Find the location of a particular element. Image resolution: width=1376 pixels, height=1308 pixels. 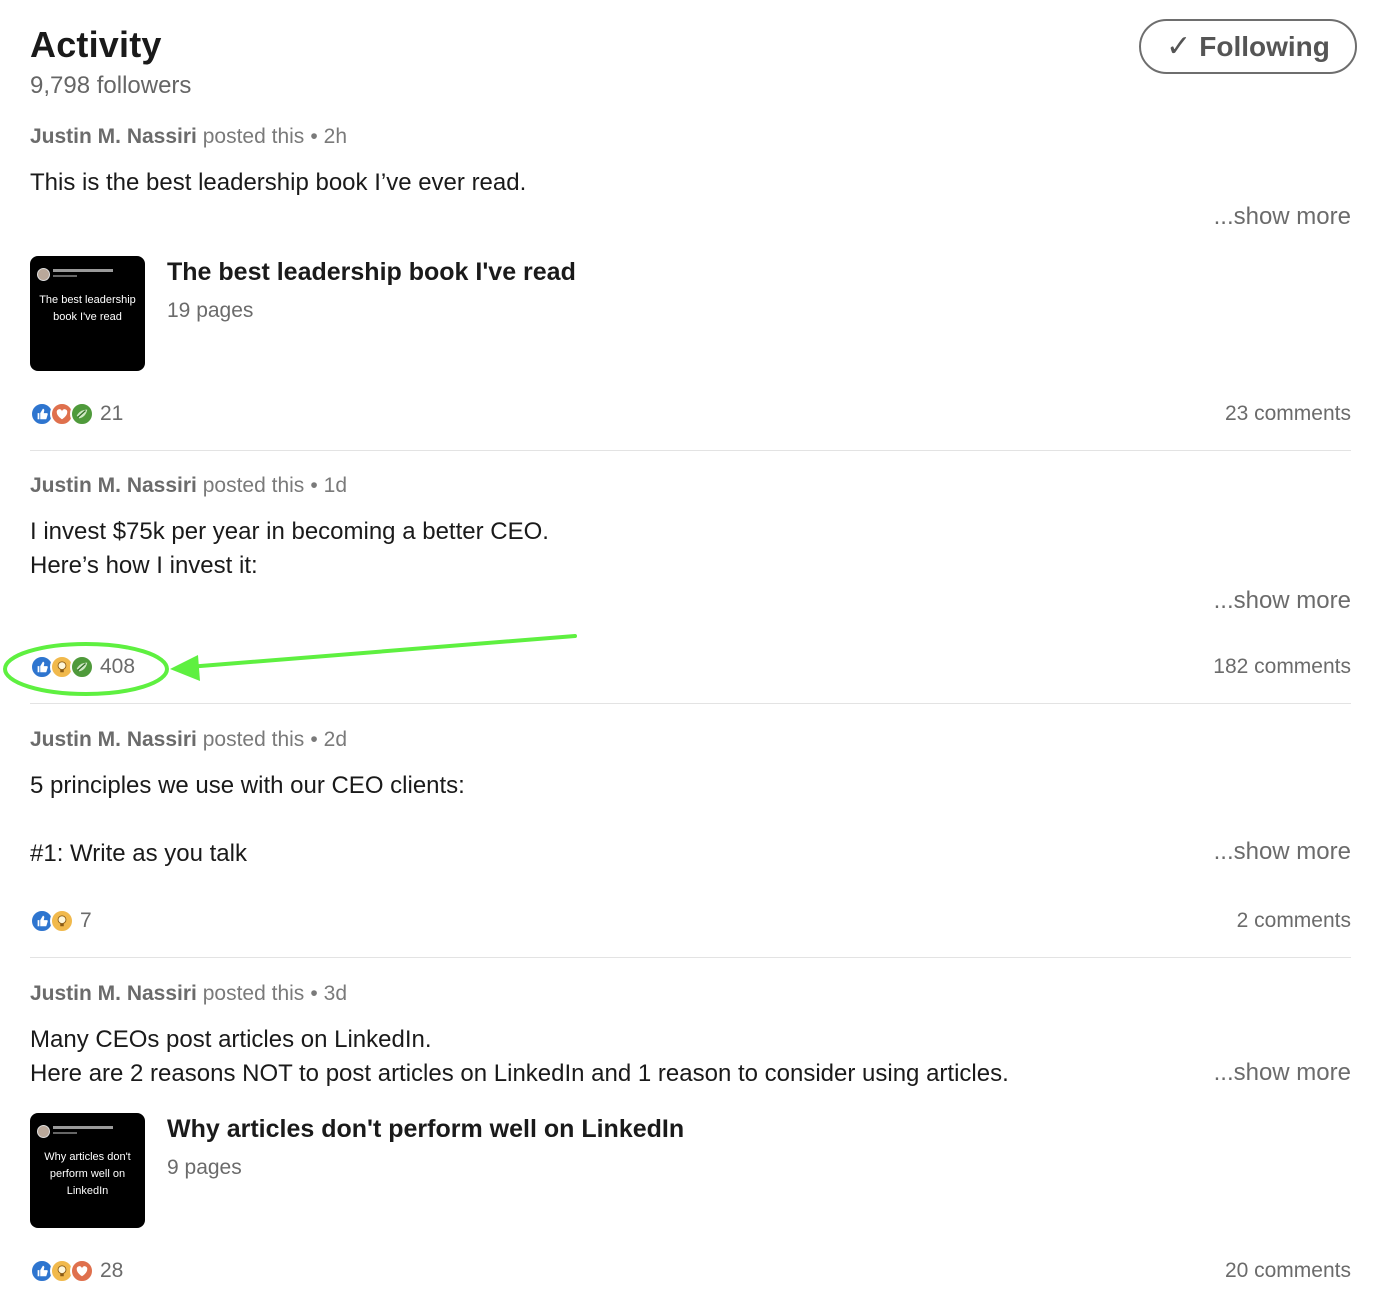

document-pages: 9 pages is located at coordinates (204, 1167).